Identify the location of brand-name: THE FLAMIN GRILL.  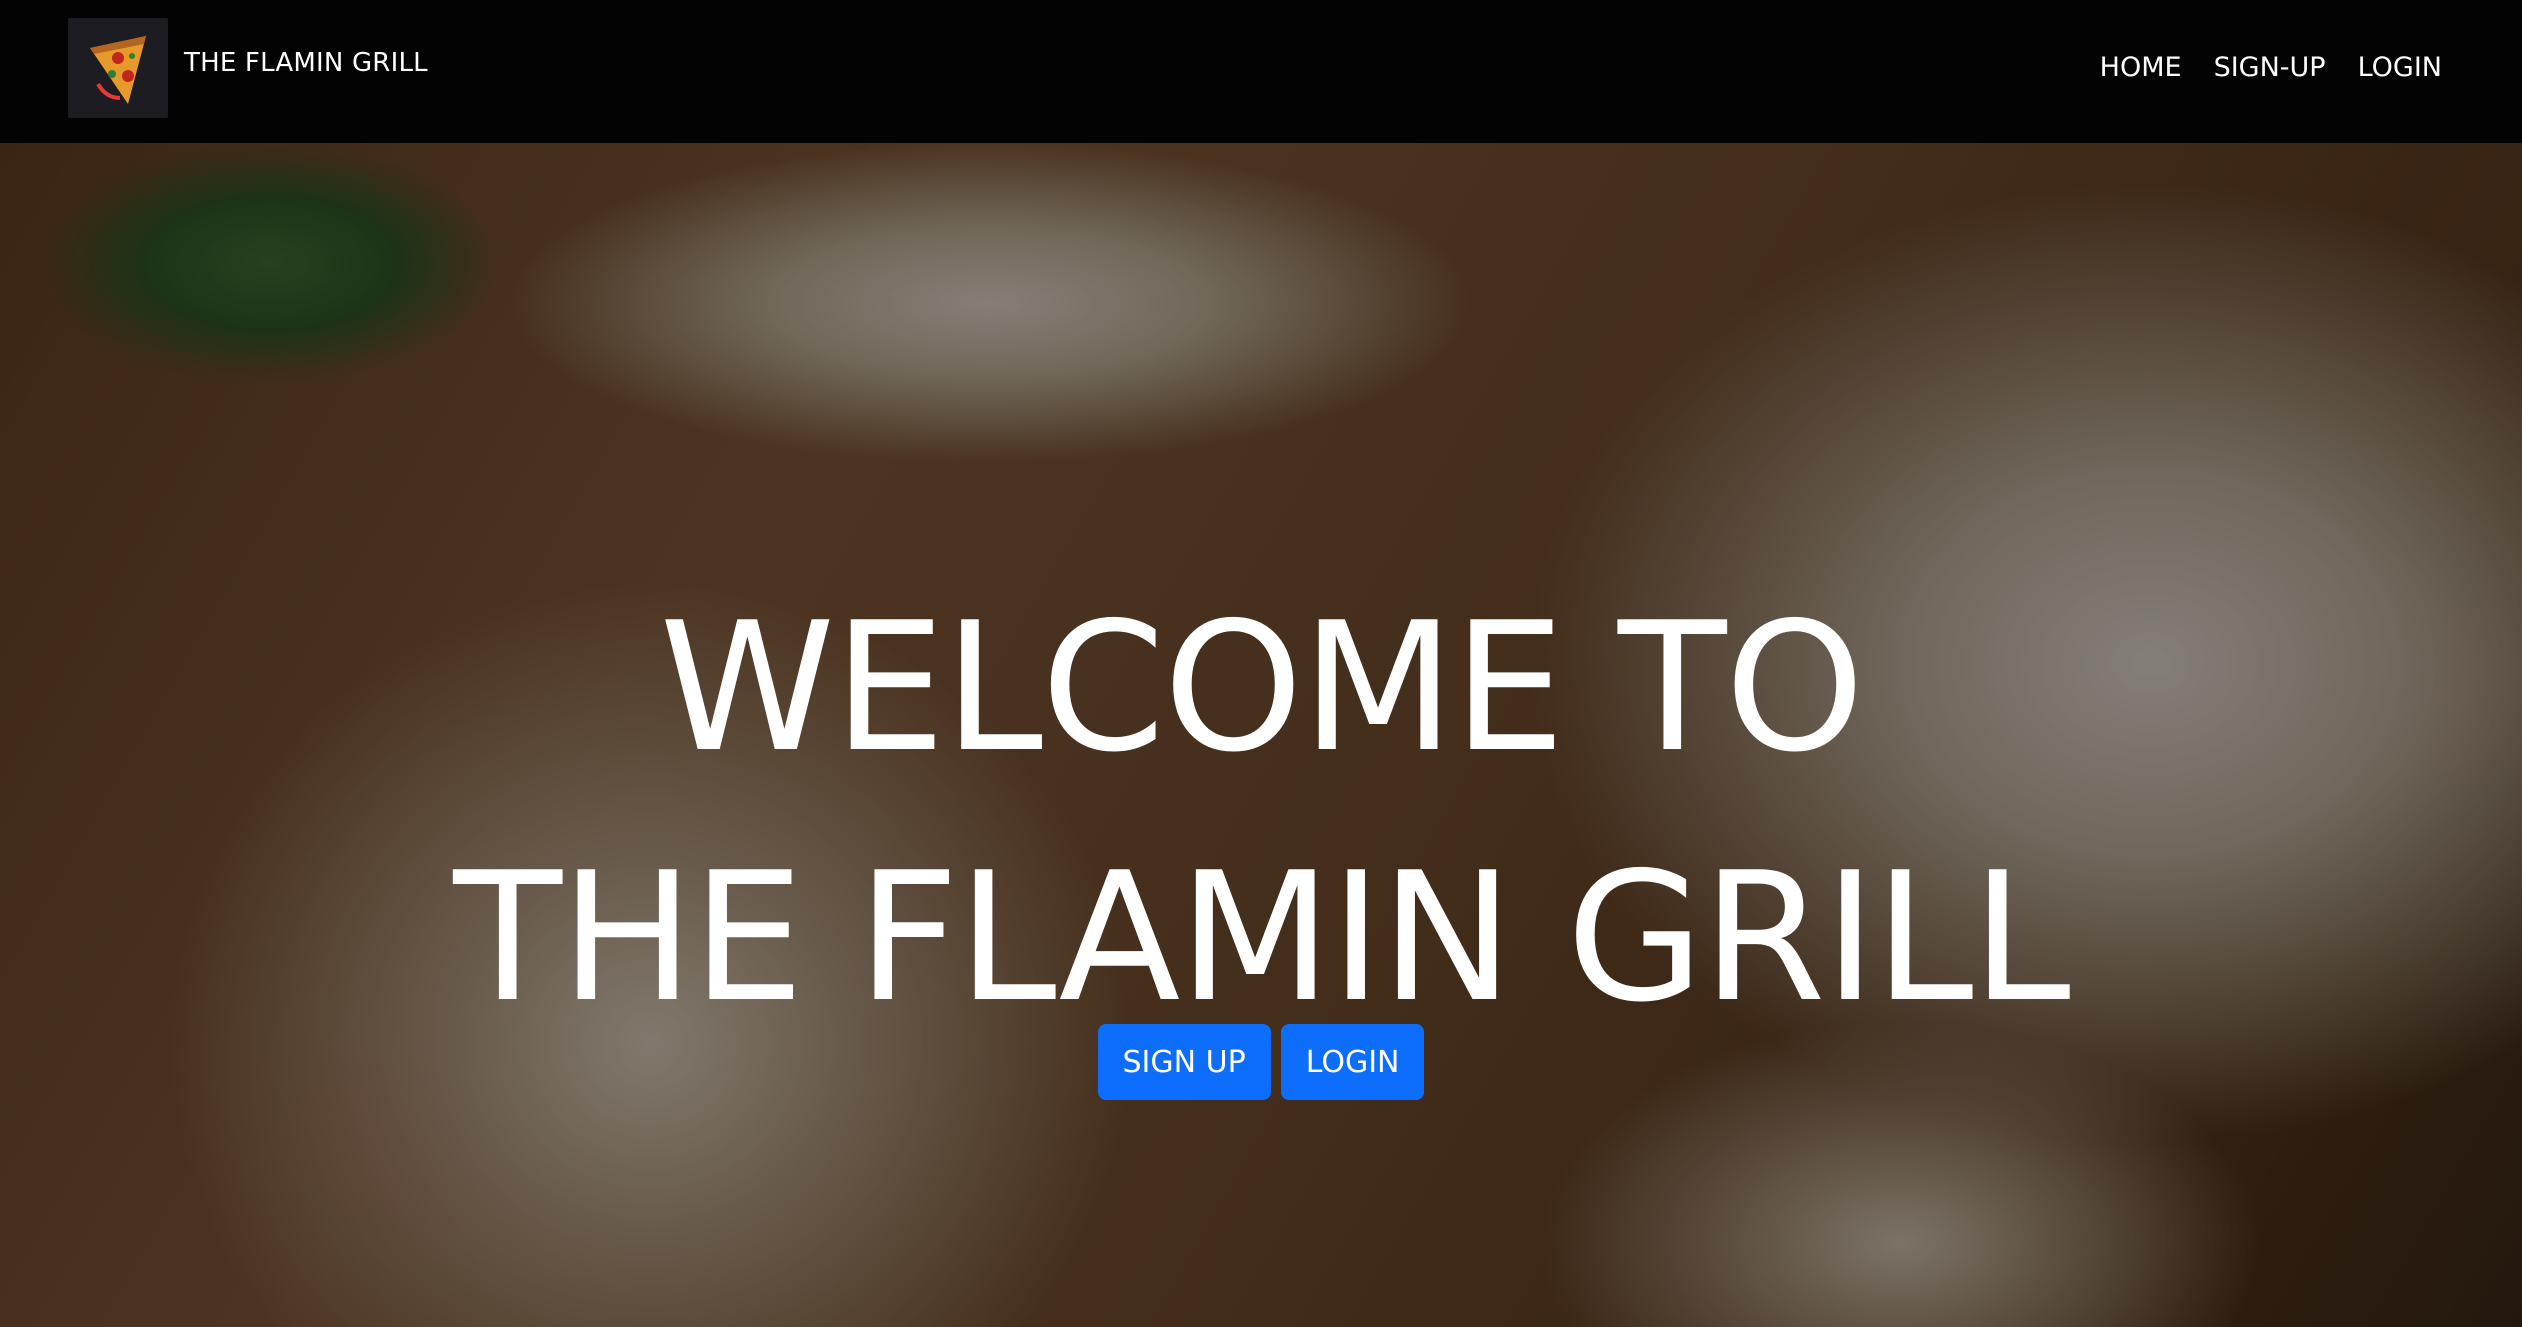
(306, 63).